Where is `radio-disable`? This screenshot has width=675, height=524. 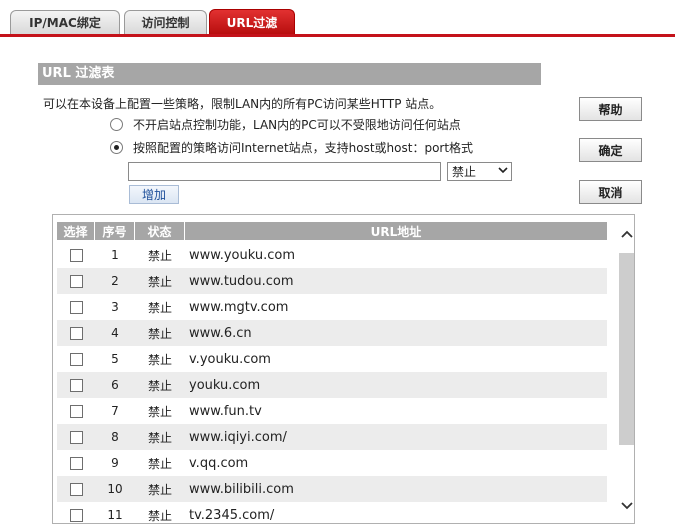 radio-disable is located at coordinates (116, 124).